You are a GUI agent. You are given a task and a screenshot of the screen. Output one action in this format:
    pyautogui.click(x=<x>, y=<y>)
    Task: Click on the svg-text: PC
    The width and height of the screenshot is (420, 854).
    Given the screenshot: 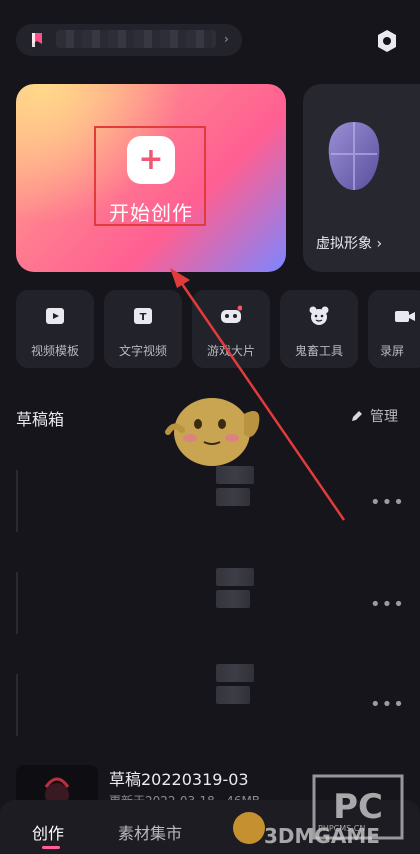 What is the action you would take?
    pyautogui.click(x=358, y=807)
    